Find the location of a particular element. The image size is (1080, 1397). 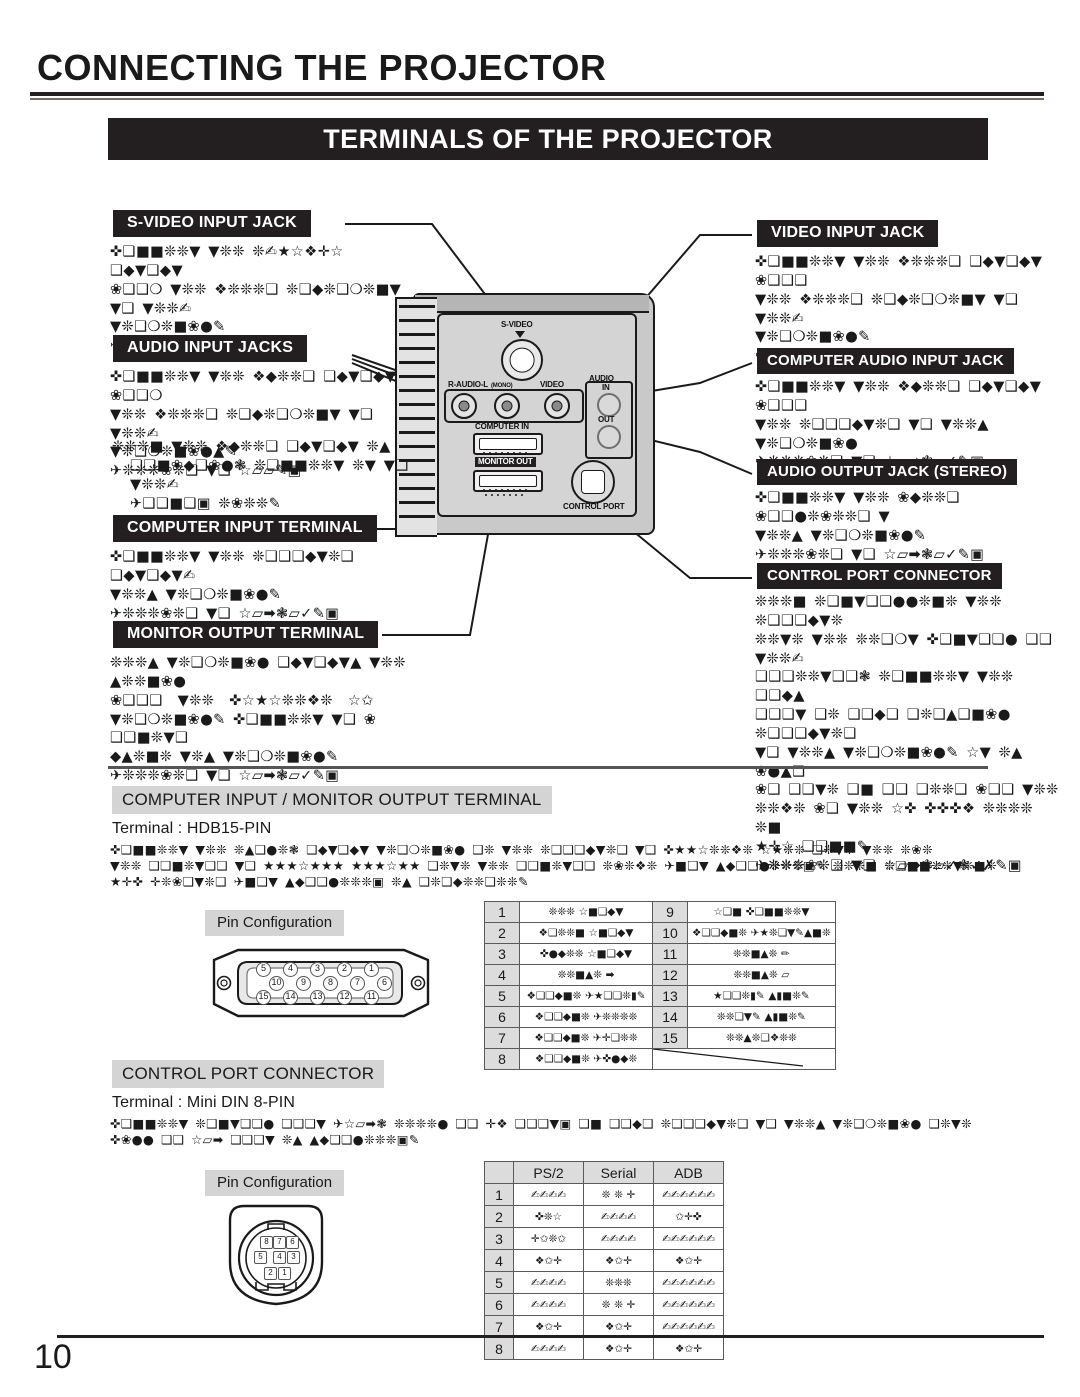

table-row: 3 ✜●◆❊❊ ☆■❑◆▼ 11 ❊❊■▲❊ ✏ is located at coordinates (660, 954).